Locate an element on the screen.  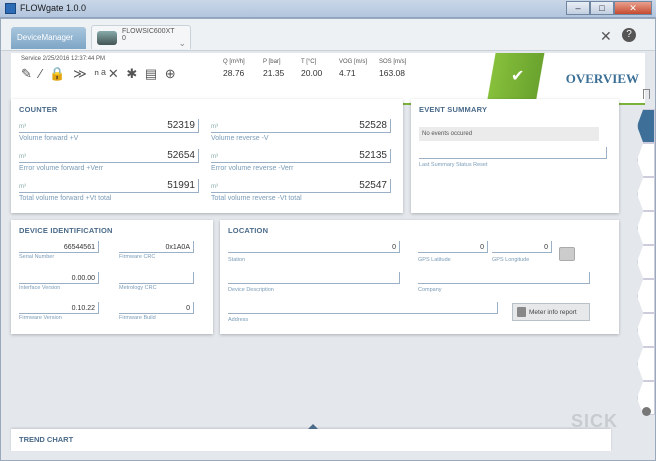
close-button: ✕ is located at coordinates (633, 8).